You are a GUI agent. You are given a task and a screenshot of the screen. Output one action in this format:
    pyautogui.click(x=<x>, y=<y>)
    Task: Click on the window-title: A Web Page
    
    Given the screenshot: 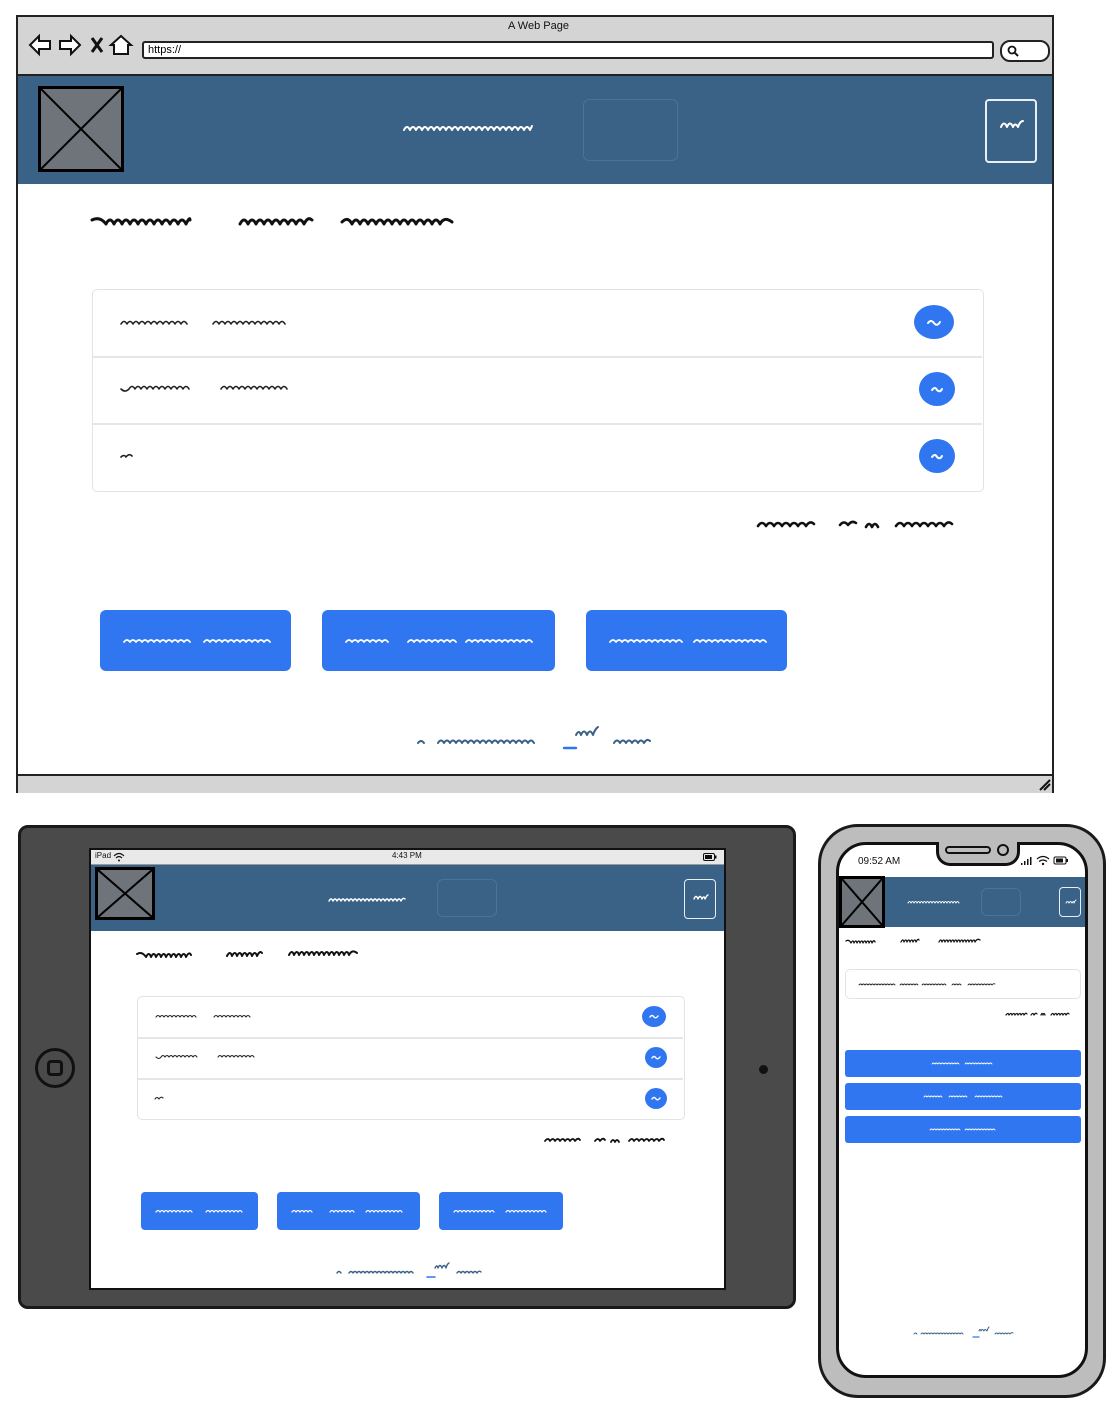 What is the action you would take?
    pyautogui.click(x=538, y=26)
    